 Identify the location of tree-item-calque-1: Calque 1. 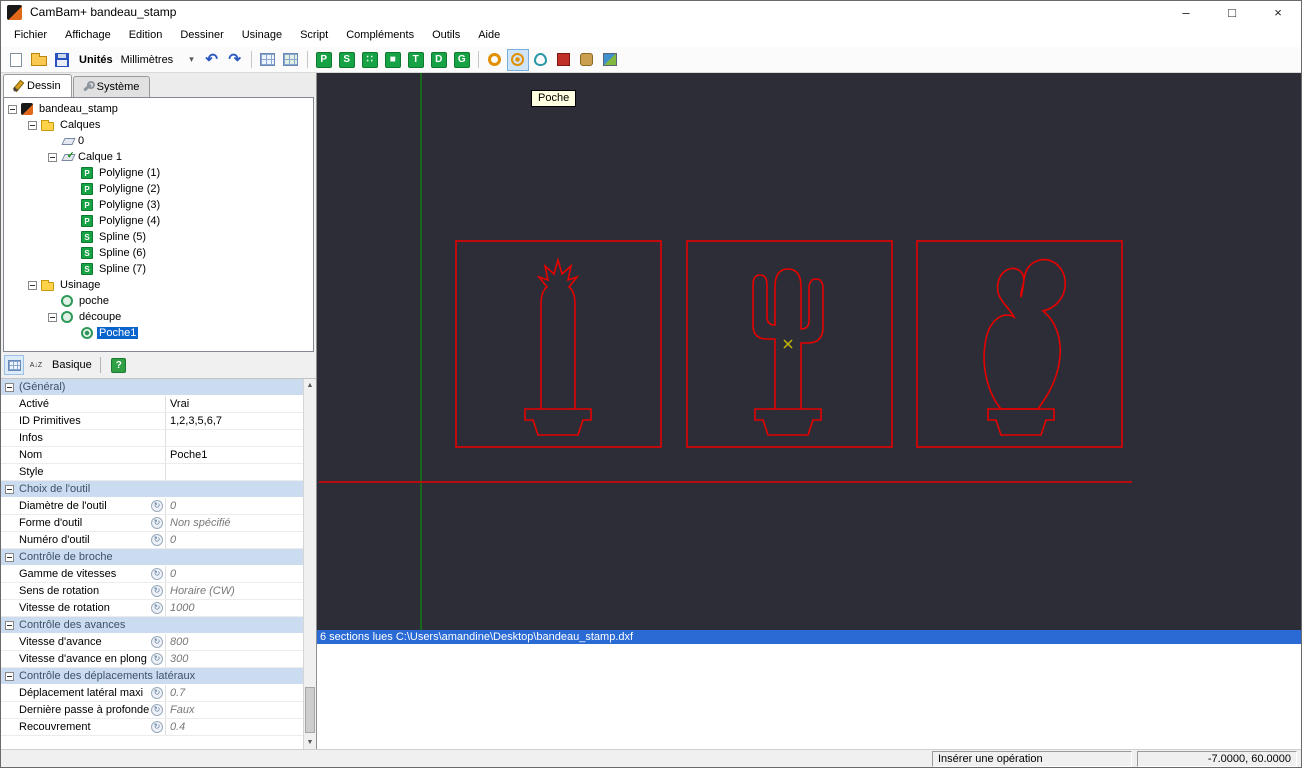
(158, 157).